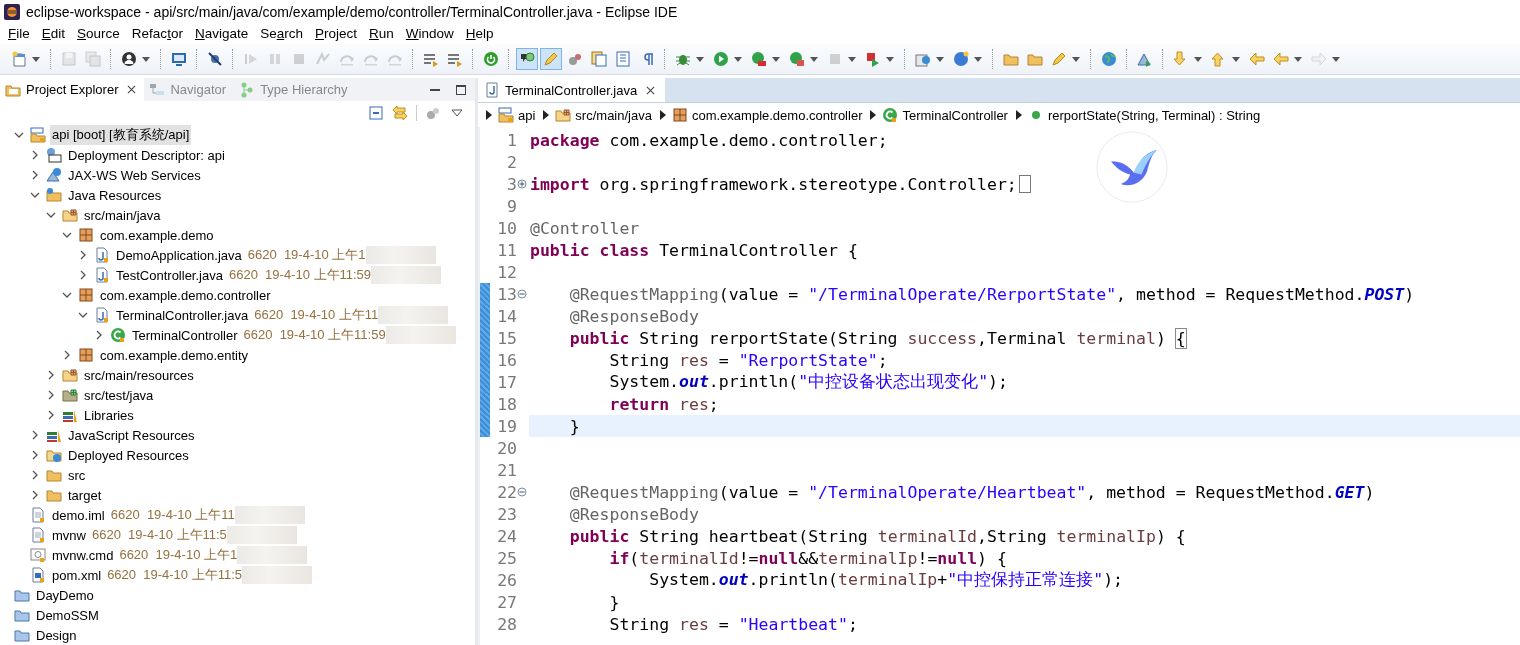 Image resolution: width=1520 pixels, height=645 pixels. I want to click on collapse-all-icon, so click(376, 112).